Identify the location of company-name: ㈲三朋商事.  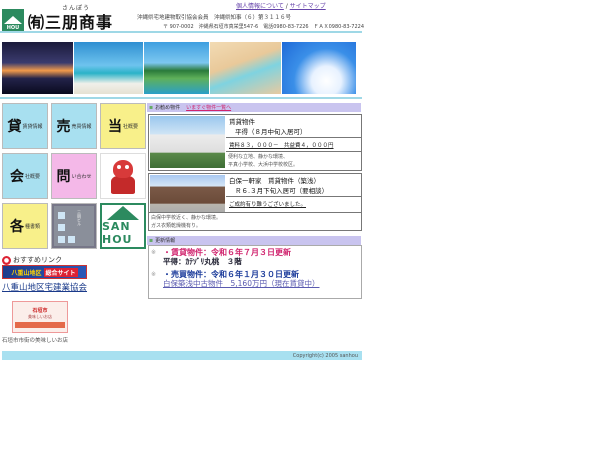
(71, 22).